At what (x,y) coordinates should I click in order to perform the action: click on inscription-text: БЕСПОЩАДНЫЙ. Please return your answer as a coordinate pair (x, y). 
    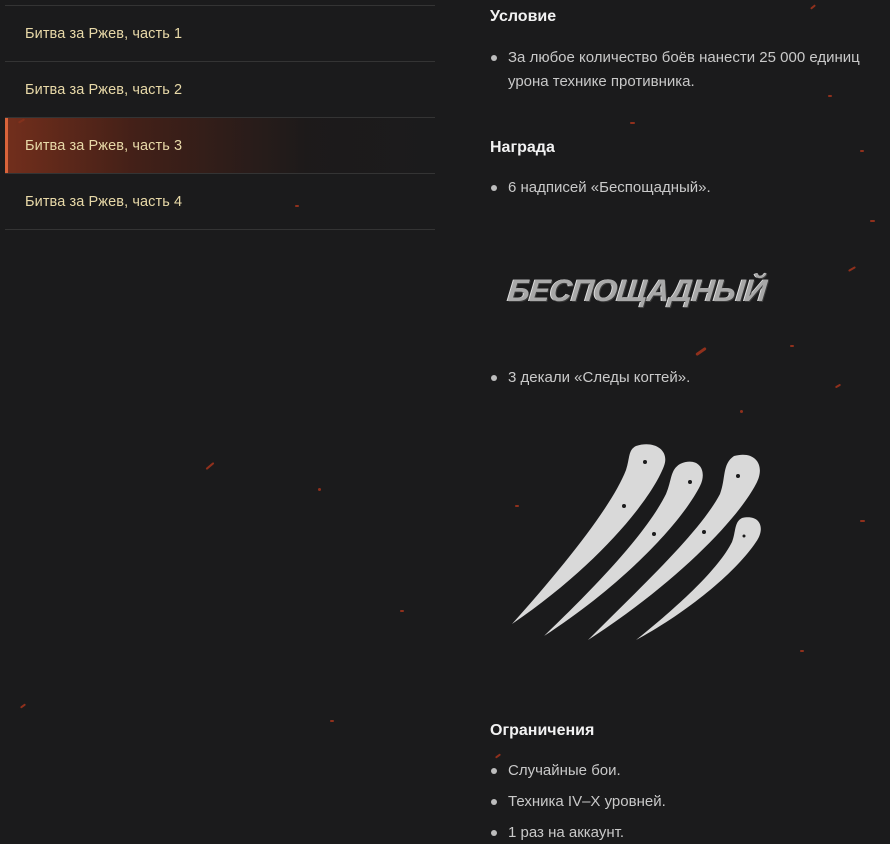
    Looking at the image, I should click on (637, 290).